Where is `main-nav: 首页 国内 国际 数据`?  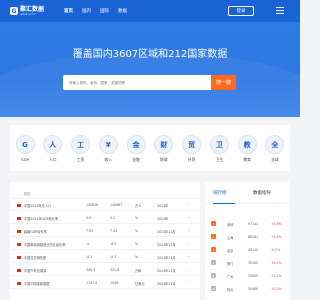 main-nav: 首页 国内 国际 数据 is located at coordinates (100, 11).